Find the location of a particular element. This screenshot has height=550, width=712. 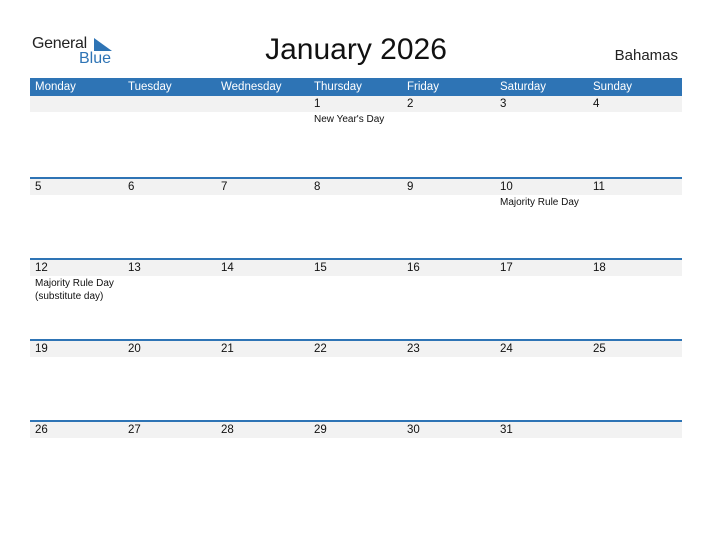

weekday-friday: Friday is located at coordinates (423, 87).